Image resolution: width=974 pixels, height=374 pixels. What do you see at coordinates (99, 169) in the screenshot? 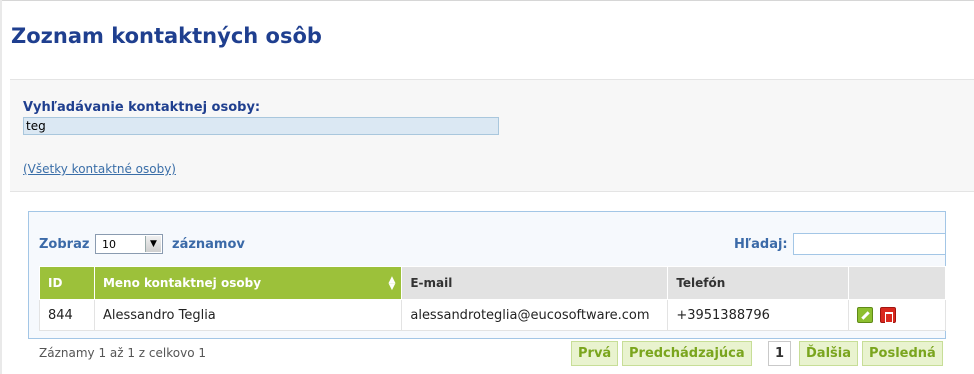
I see `all-contacts-link: (Všetky kontaktné osoby)` at bounding box center [99, 169].